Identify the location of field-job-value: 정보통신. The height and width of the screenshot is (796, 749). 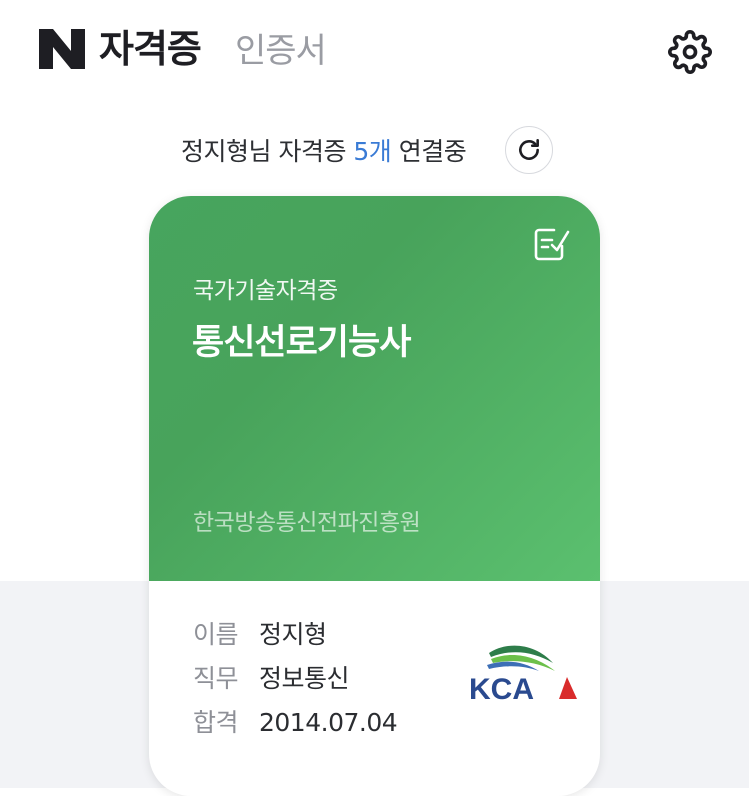
(304, 678).